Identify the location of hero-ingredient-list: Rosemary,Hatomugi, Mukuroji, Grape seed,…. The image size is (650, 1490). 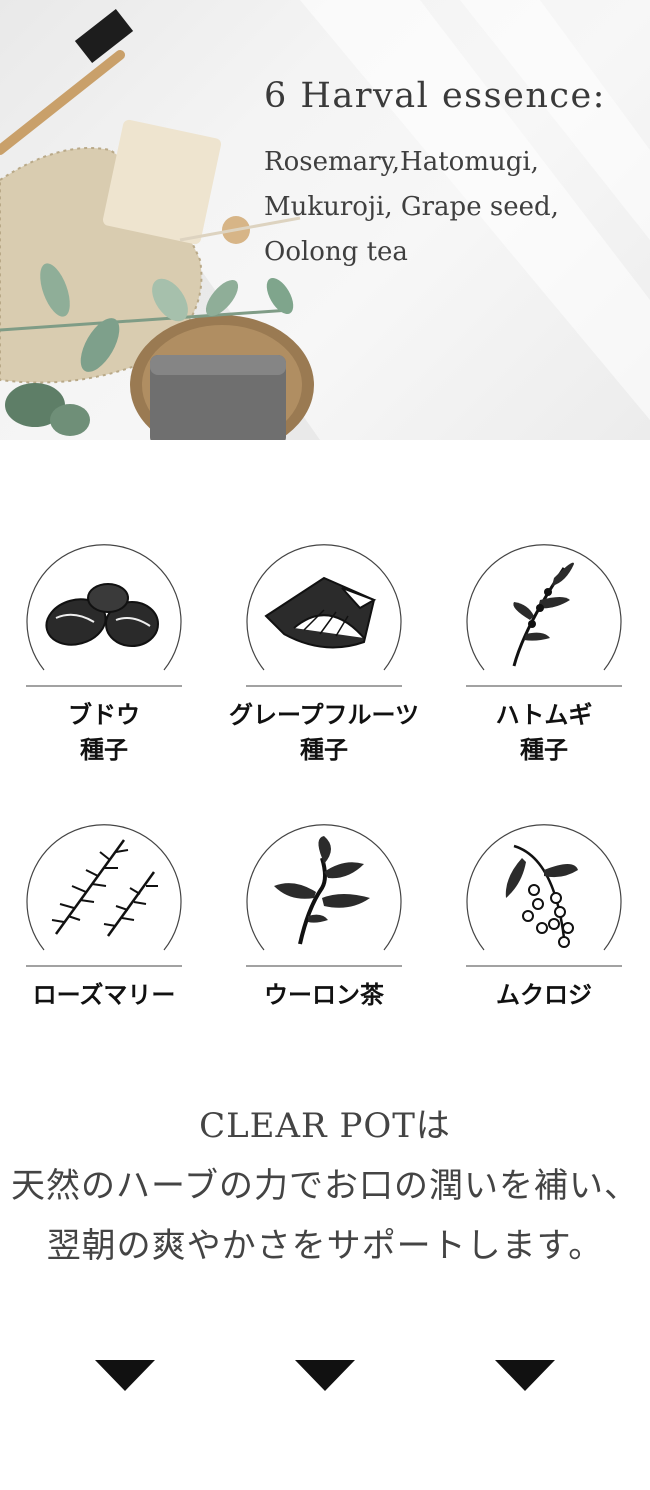
(411, 207).